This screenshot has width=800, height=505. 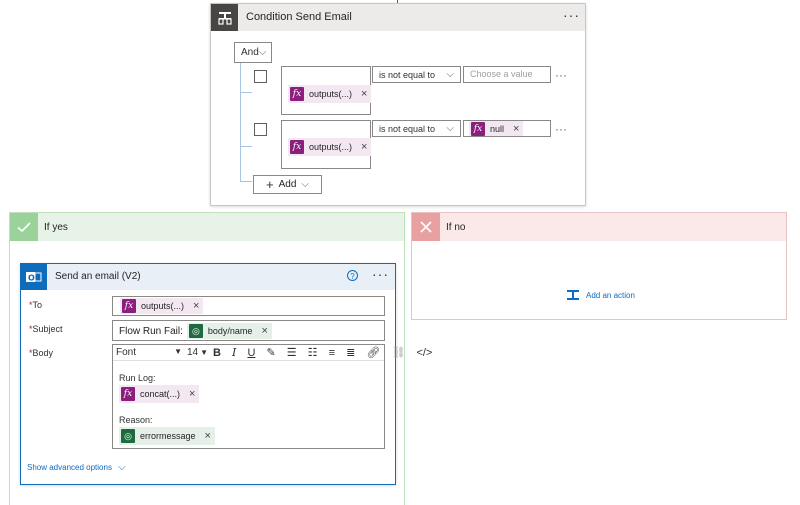 What do you see at coordinates (98, 276) in the screenshot?
I see `send-email-title: Send an email (V2)` at bounding box center [98, 276].